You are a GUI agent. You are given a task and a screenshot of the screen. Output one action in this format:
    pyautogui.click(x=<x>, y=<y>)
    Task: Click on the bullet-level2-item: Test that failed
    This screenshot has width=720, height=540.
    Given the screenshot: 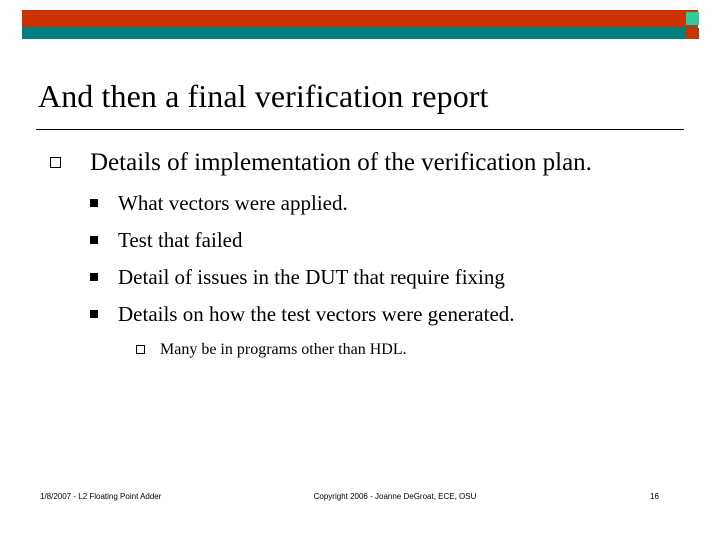 What is the action you would take?
    pyautogui.click(x=365, y=239)
    